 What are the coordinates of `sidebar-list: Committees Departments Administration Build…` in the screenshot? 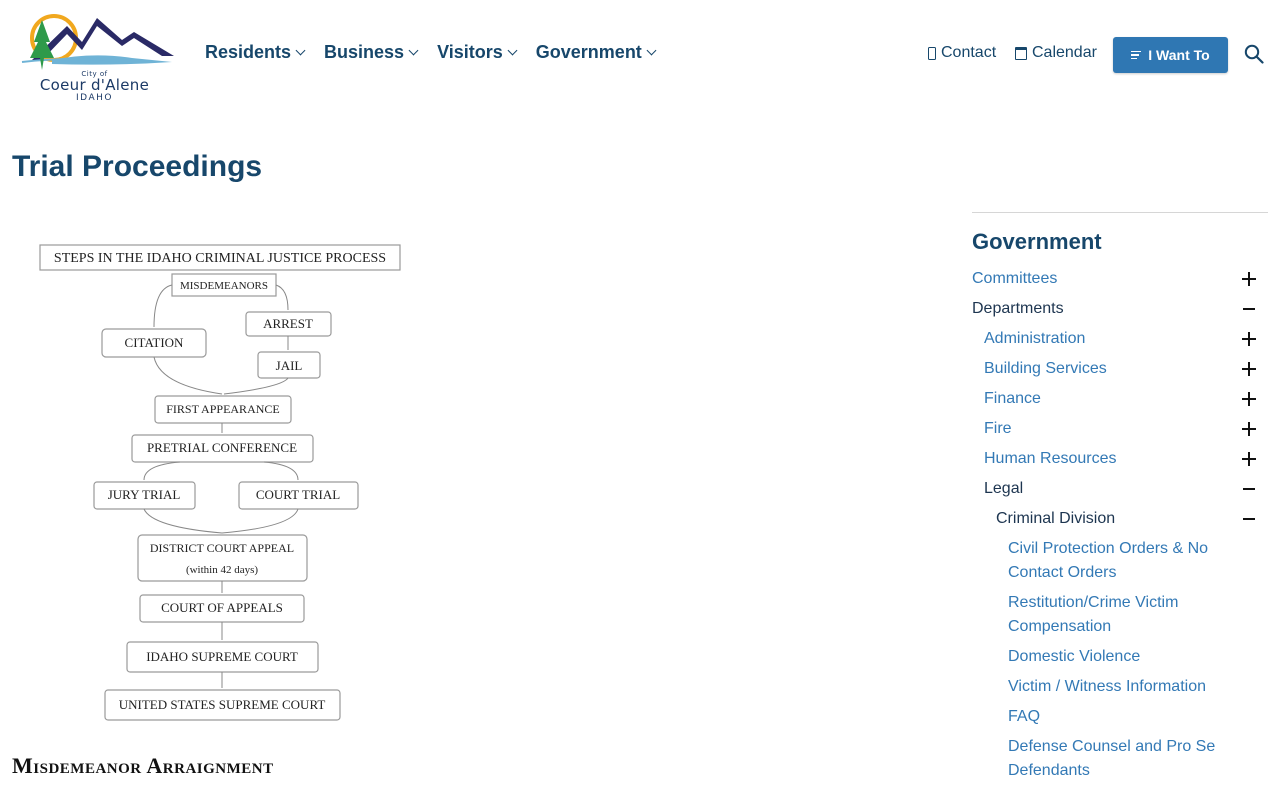 It's located at (1120, 525).